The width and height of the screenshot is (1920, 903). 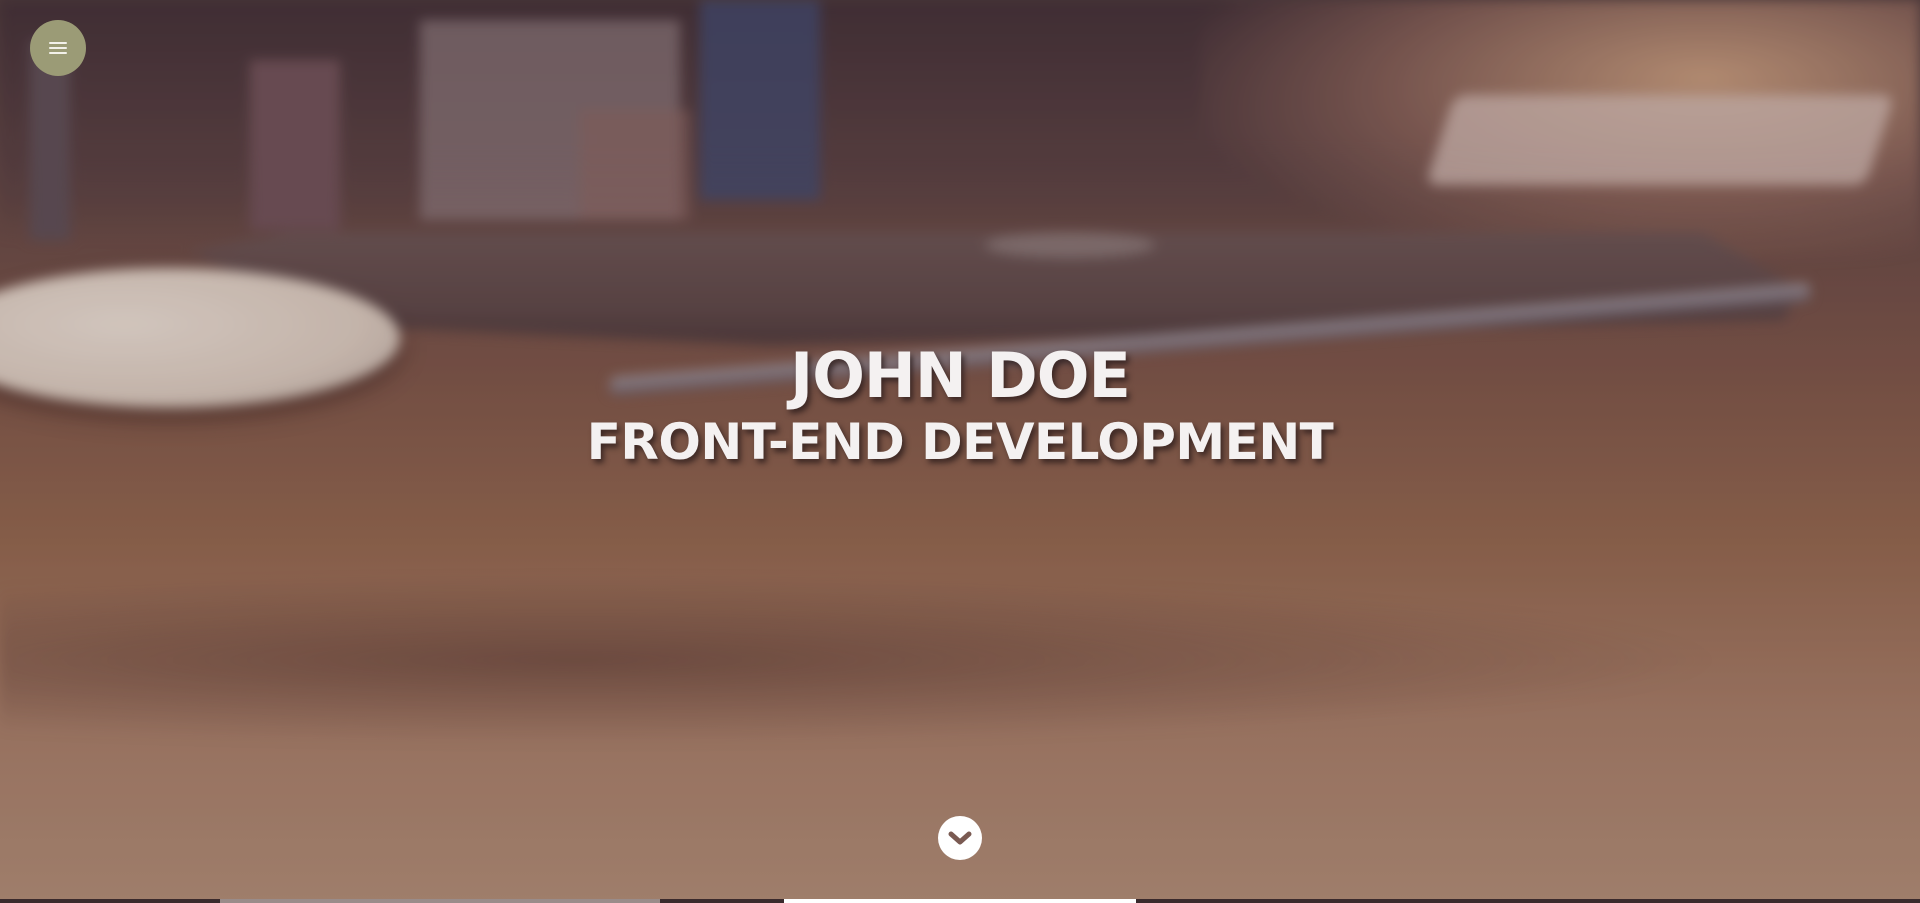 I want to click on hero-role: FRONT-END DEVELOPMENT, so click(x=960, y=442).